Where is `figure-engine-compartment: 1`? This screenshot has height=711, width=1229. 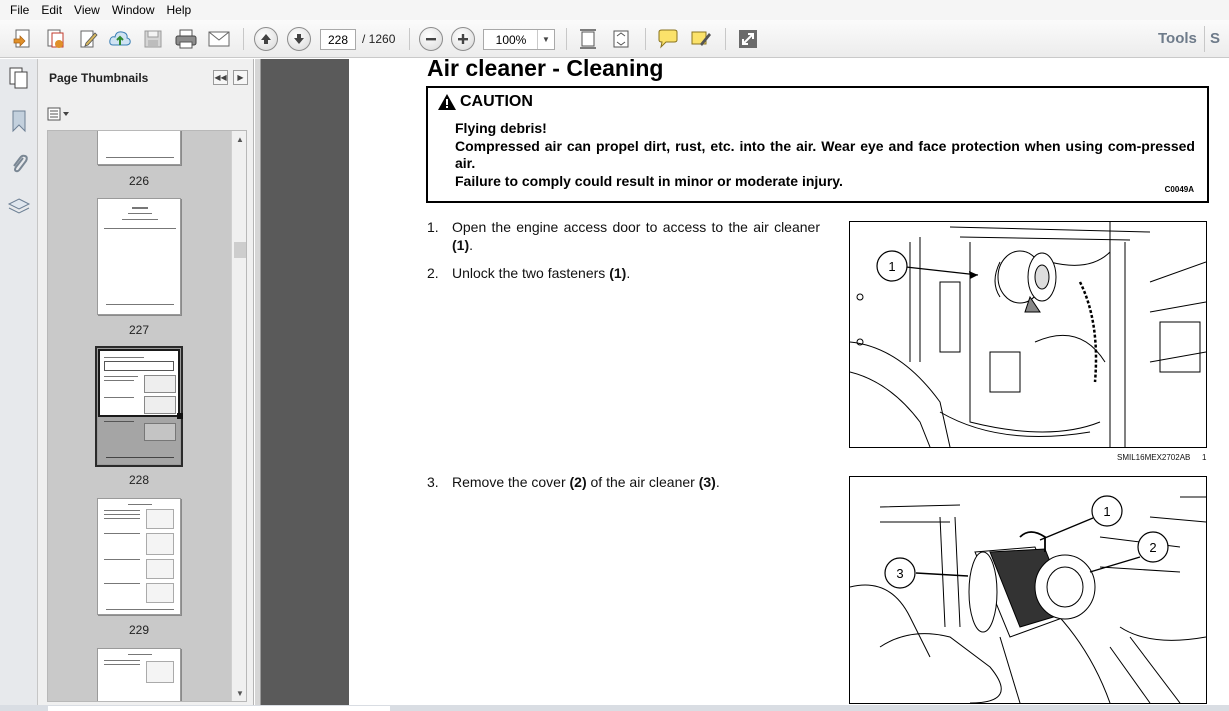
figure-engine-compartment: 1 is located at coordinates (1028, 334).